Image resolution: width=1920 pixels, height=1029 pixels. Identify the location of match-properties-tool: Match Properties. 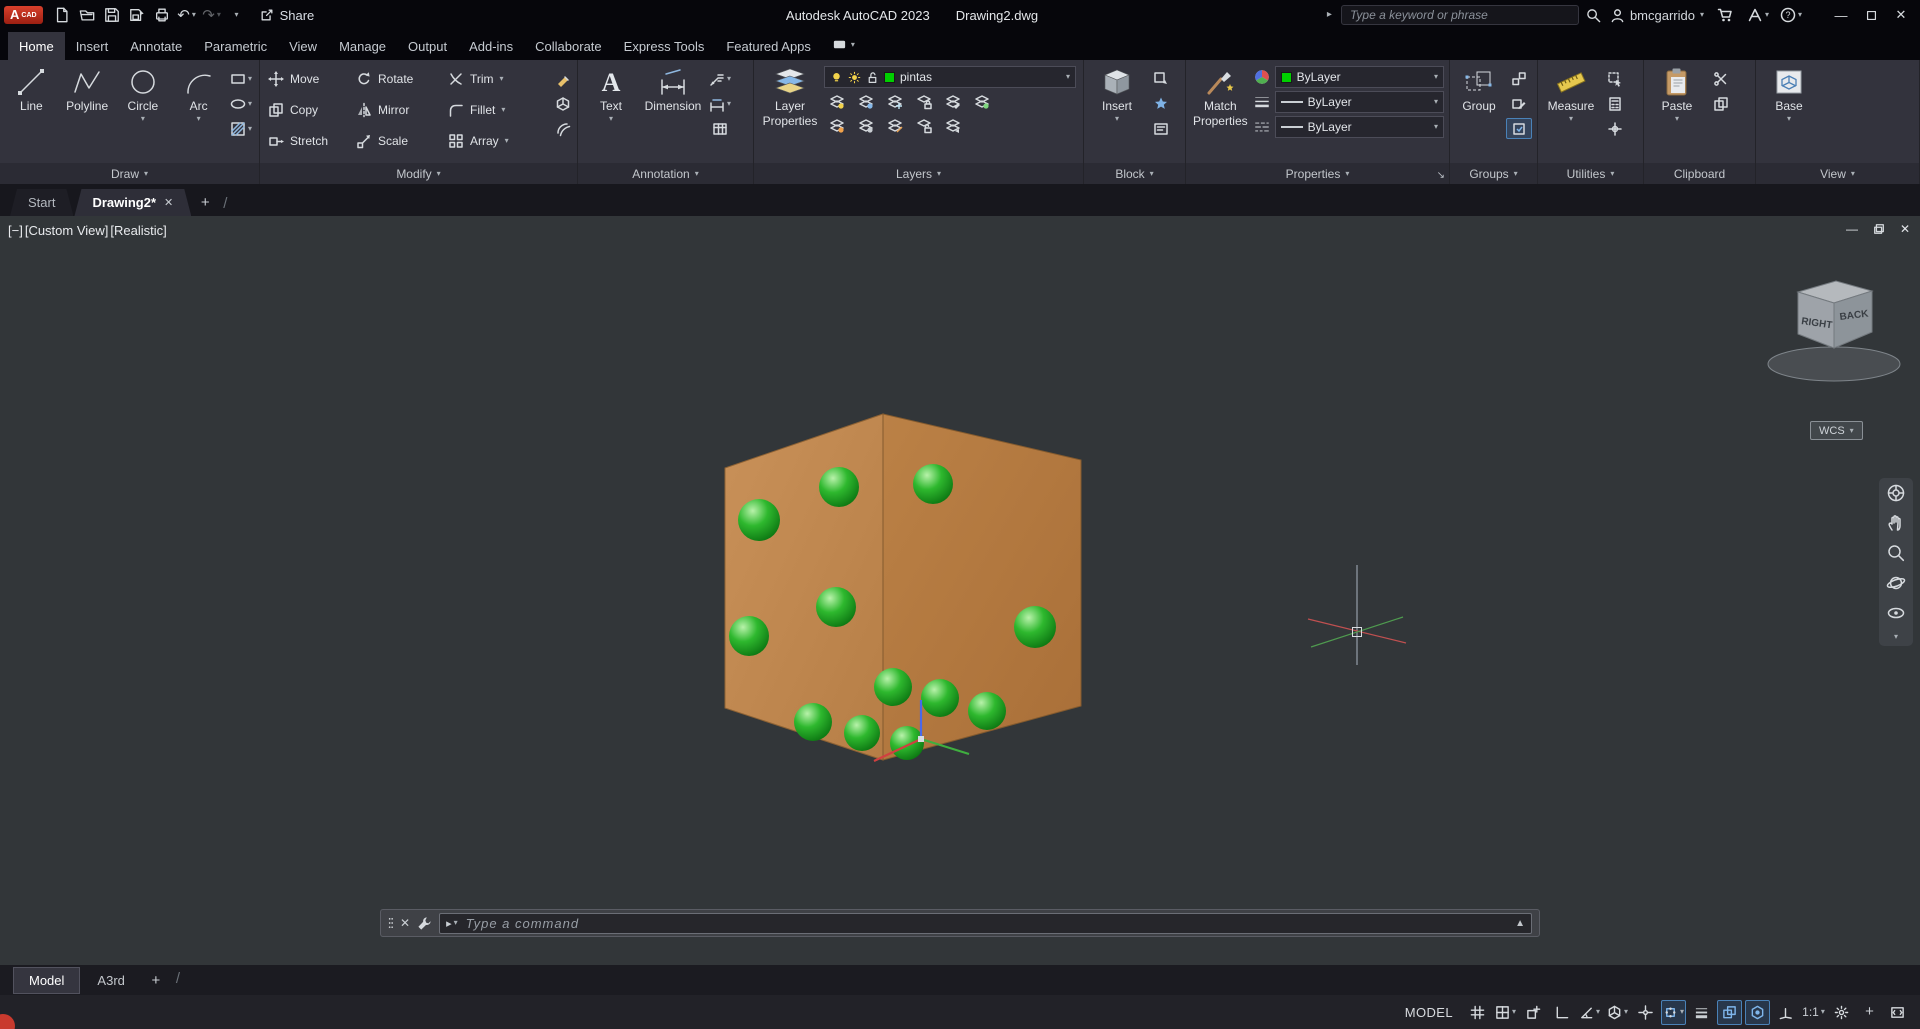
(1220, 113).